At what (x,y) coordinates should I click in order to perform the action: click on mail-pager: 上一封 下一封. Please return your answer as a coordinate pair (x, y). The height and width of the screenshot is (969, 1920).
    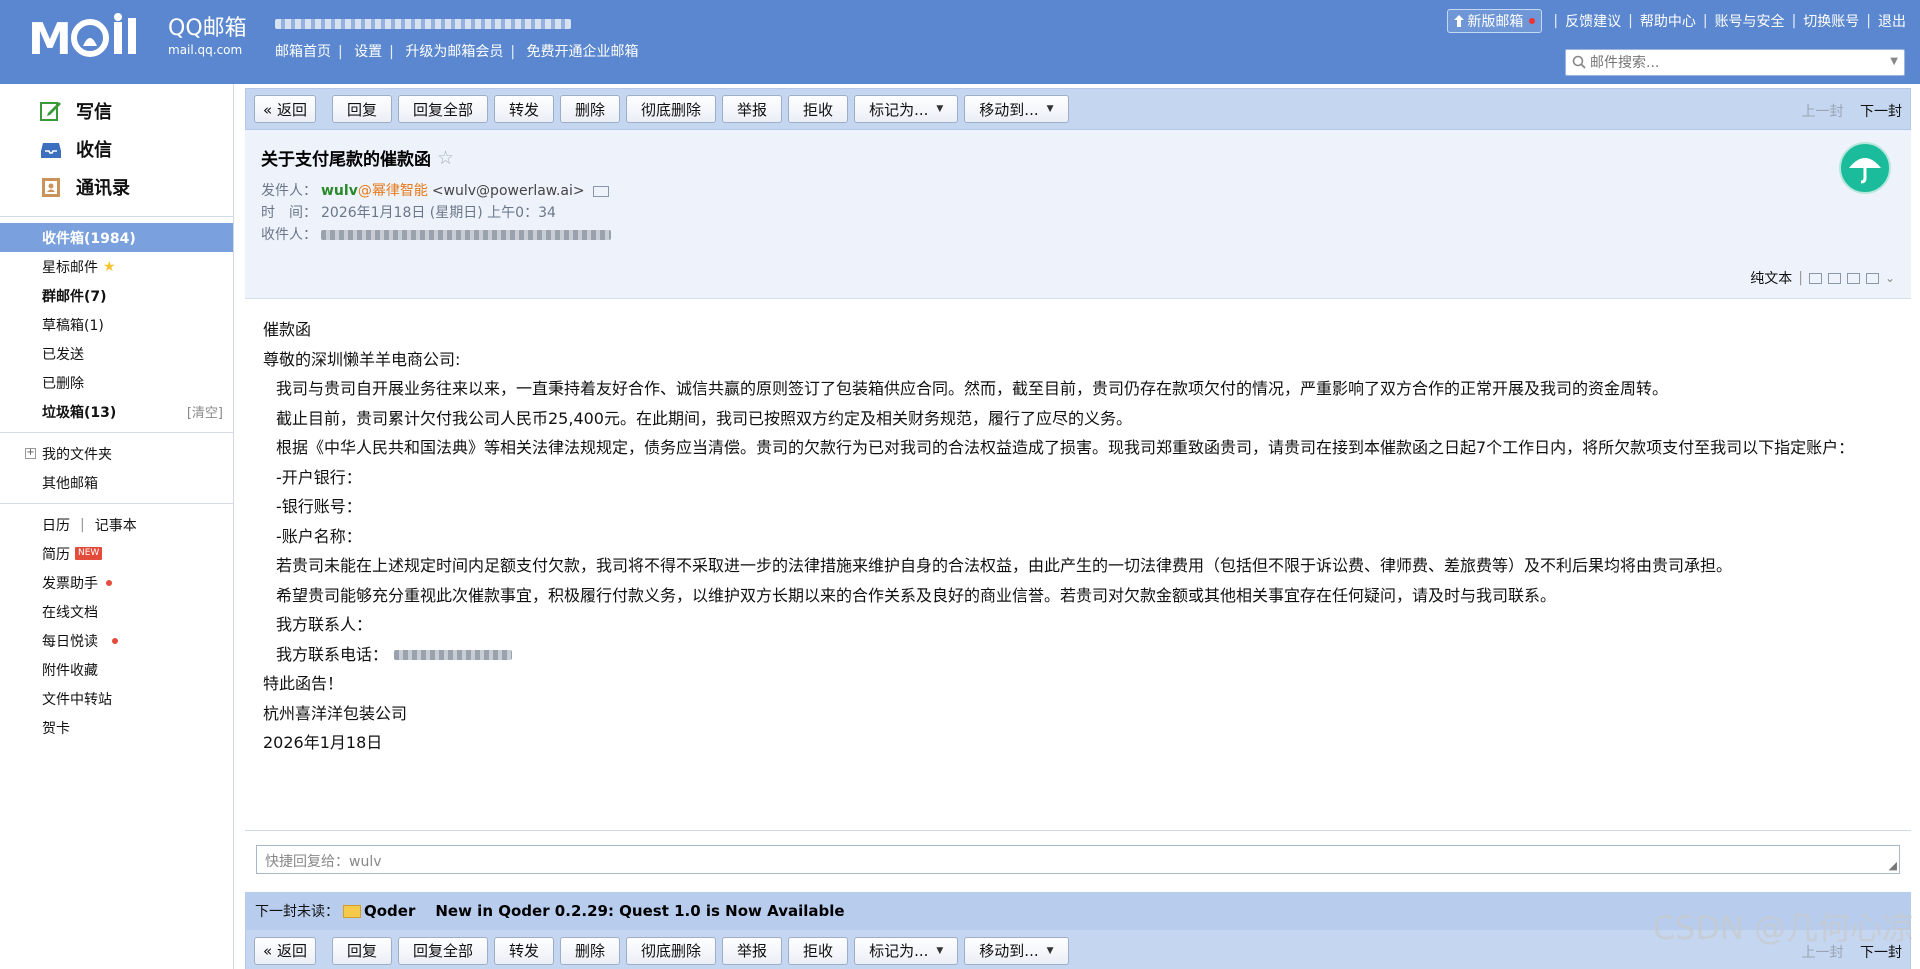
    Looking at the image, I should click on (1852, 111).